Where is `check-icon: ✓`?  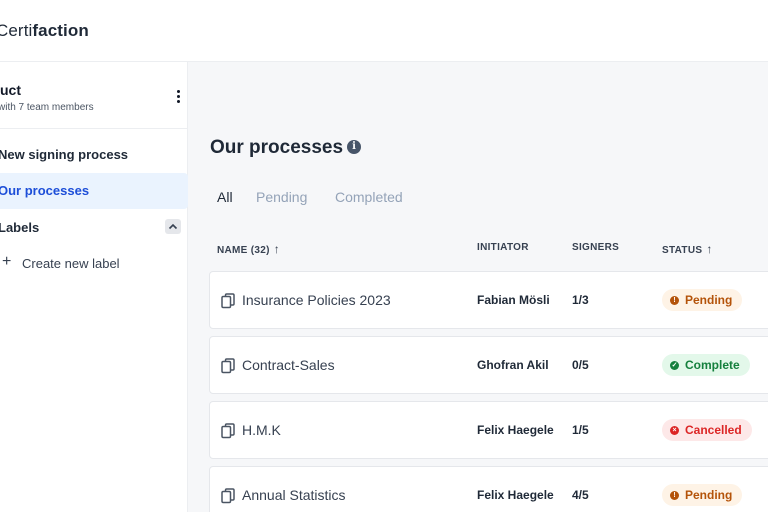 check-icon: ✓ is located at coordinates (674, 365).